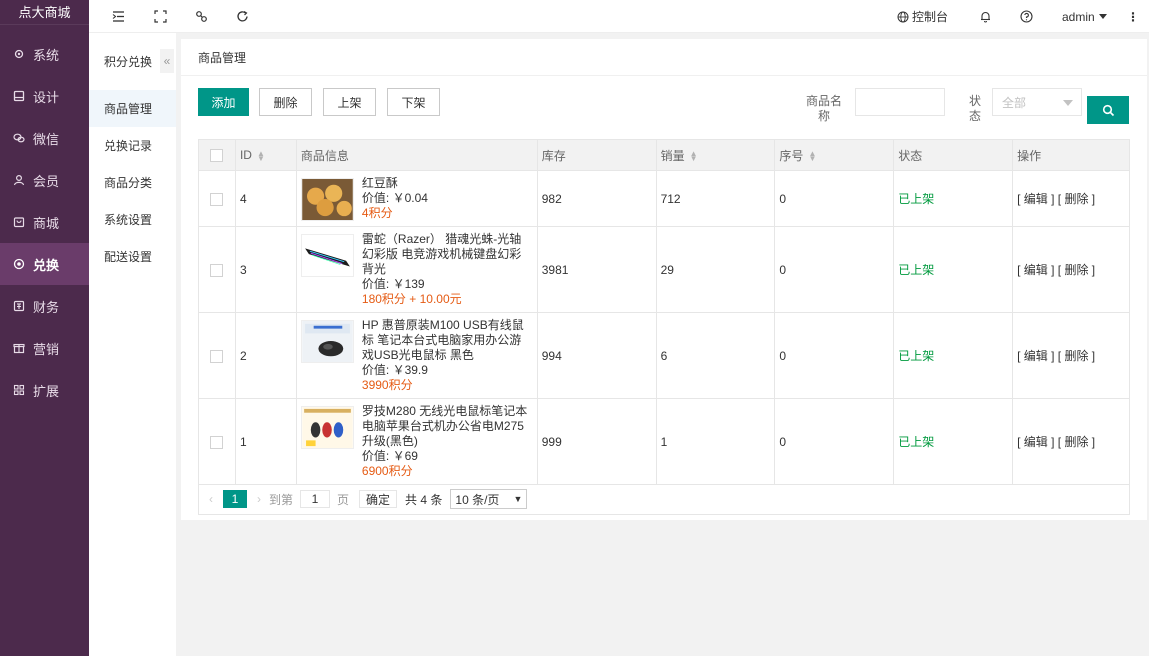 Image resolution: width=1149 pixels, height=656 pixels. Describe the element at coordinates (315, 499) in the screenshot. I see `page-input: 1` at that location.